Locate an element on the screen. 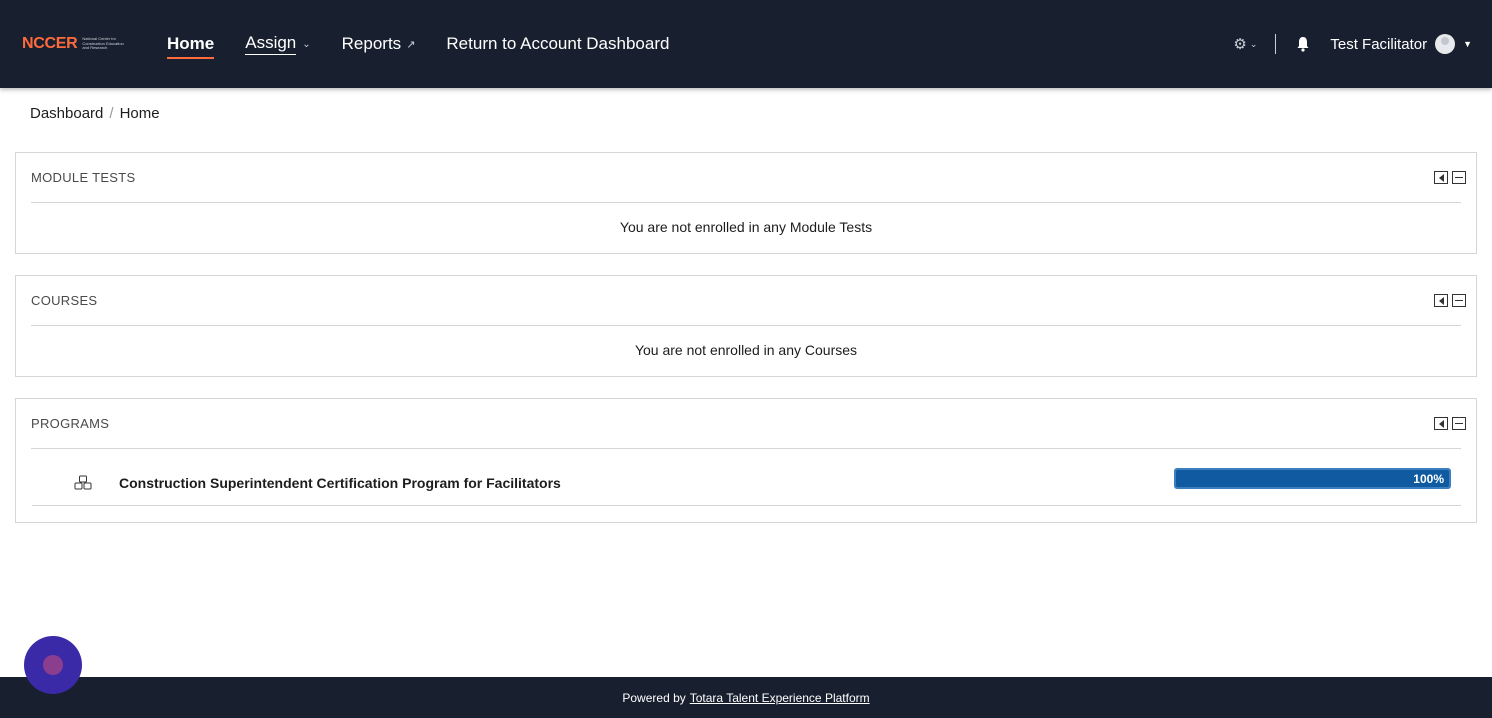 The height and width of the screenshot is (718, 1492). user-name: Test Facilitator is located at coordinates (1378, 44).